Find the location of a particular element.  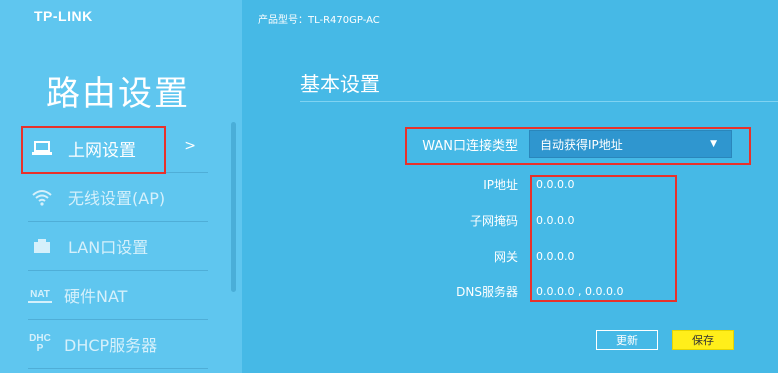

sidebar-item-hardware-nat: NAT 硬件NAT is located at coordinates (118, 295).